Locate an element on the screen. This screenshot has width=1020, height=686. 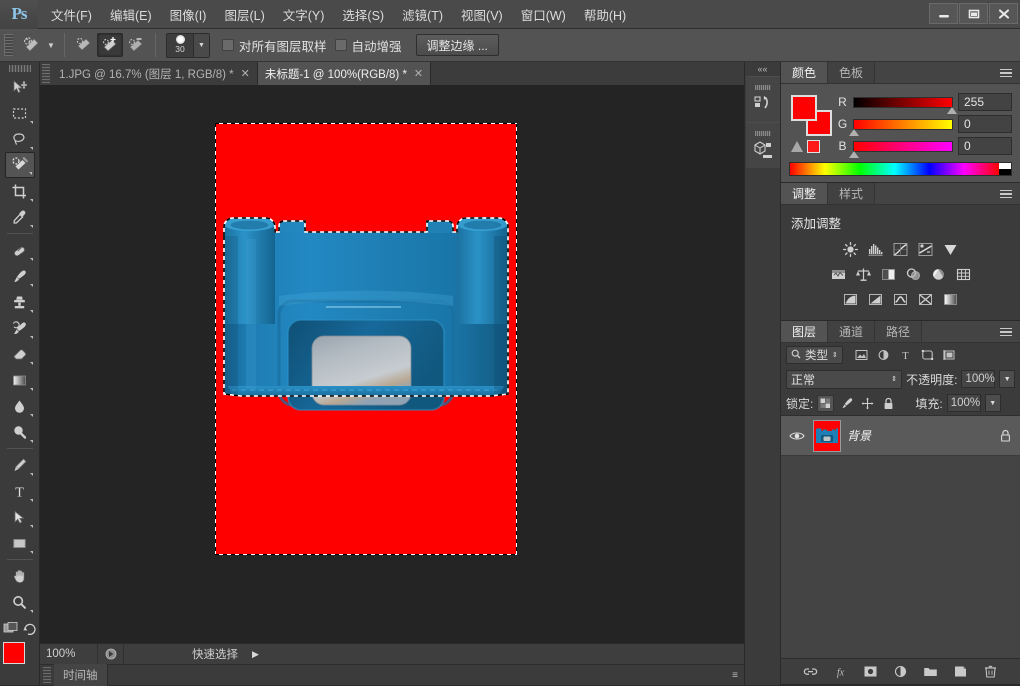
pen-tool is located at coordinates (20, 465).